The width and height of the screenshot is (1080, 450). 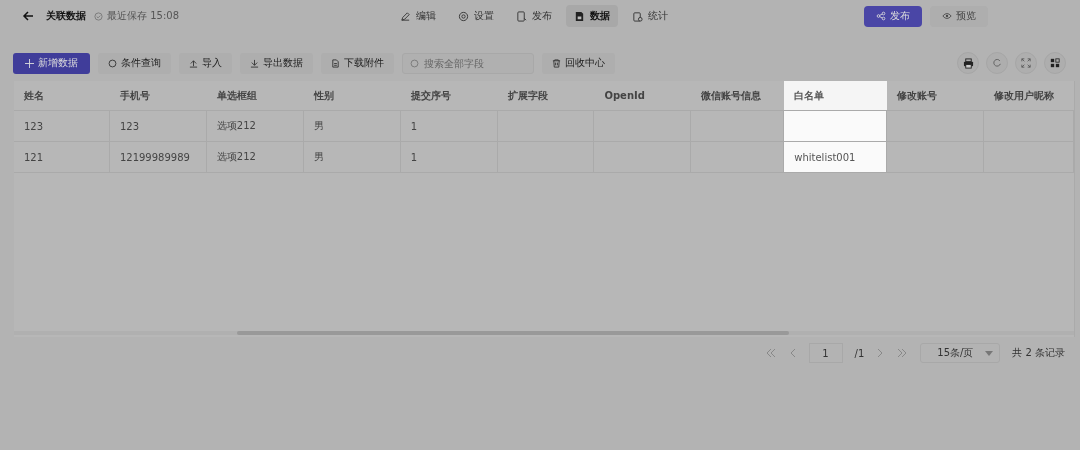 I want to click on print-button, so click(x=968, y=63).